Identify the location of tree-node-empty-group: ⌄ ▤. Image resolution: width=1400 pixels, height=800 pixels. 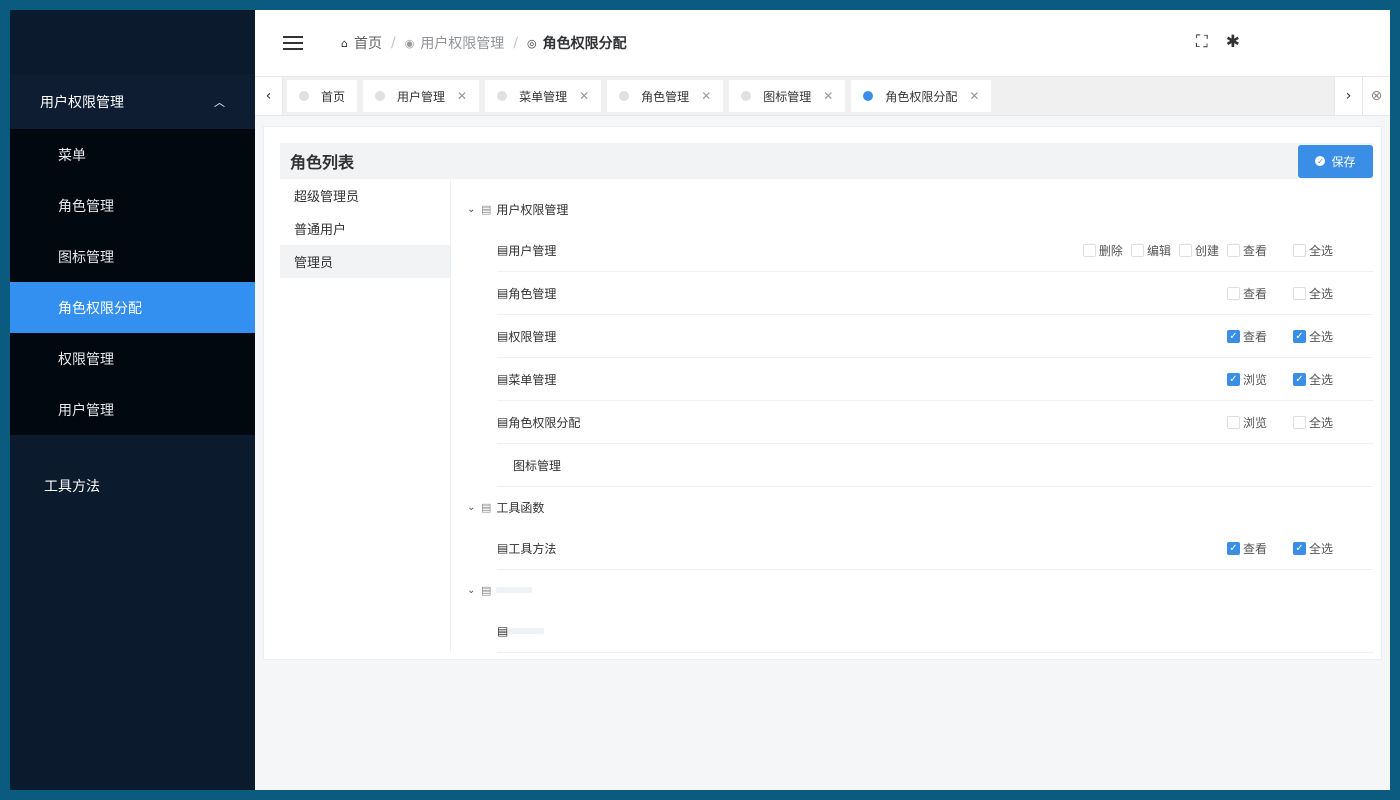
(920, 590).